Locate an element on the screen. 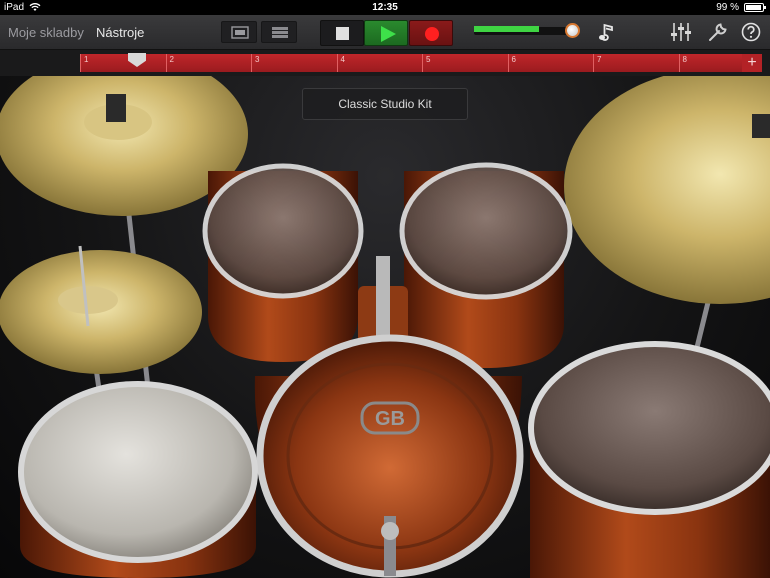  bar-number: 7 is located at coordinates (599, 59).